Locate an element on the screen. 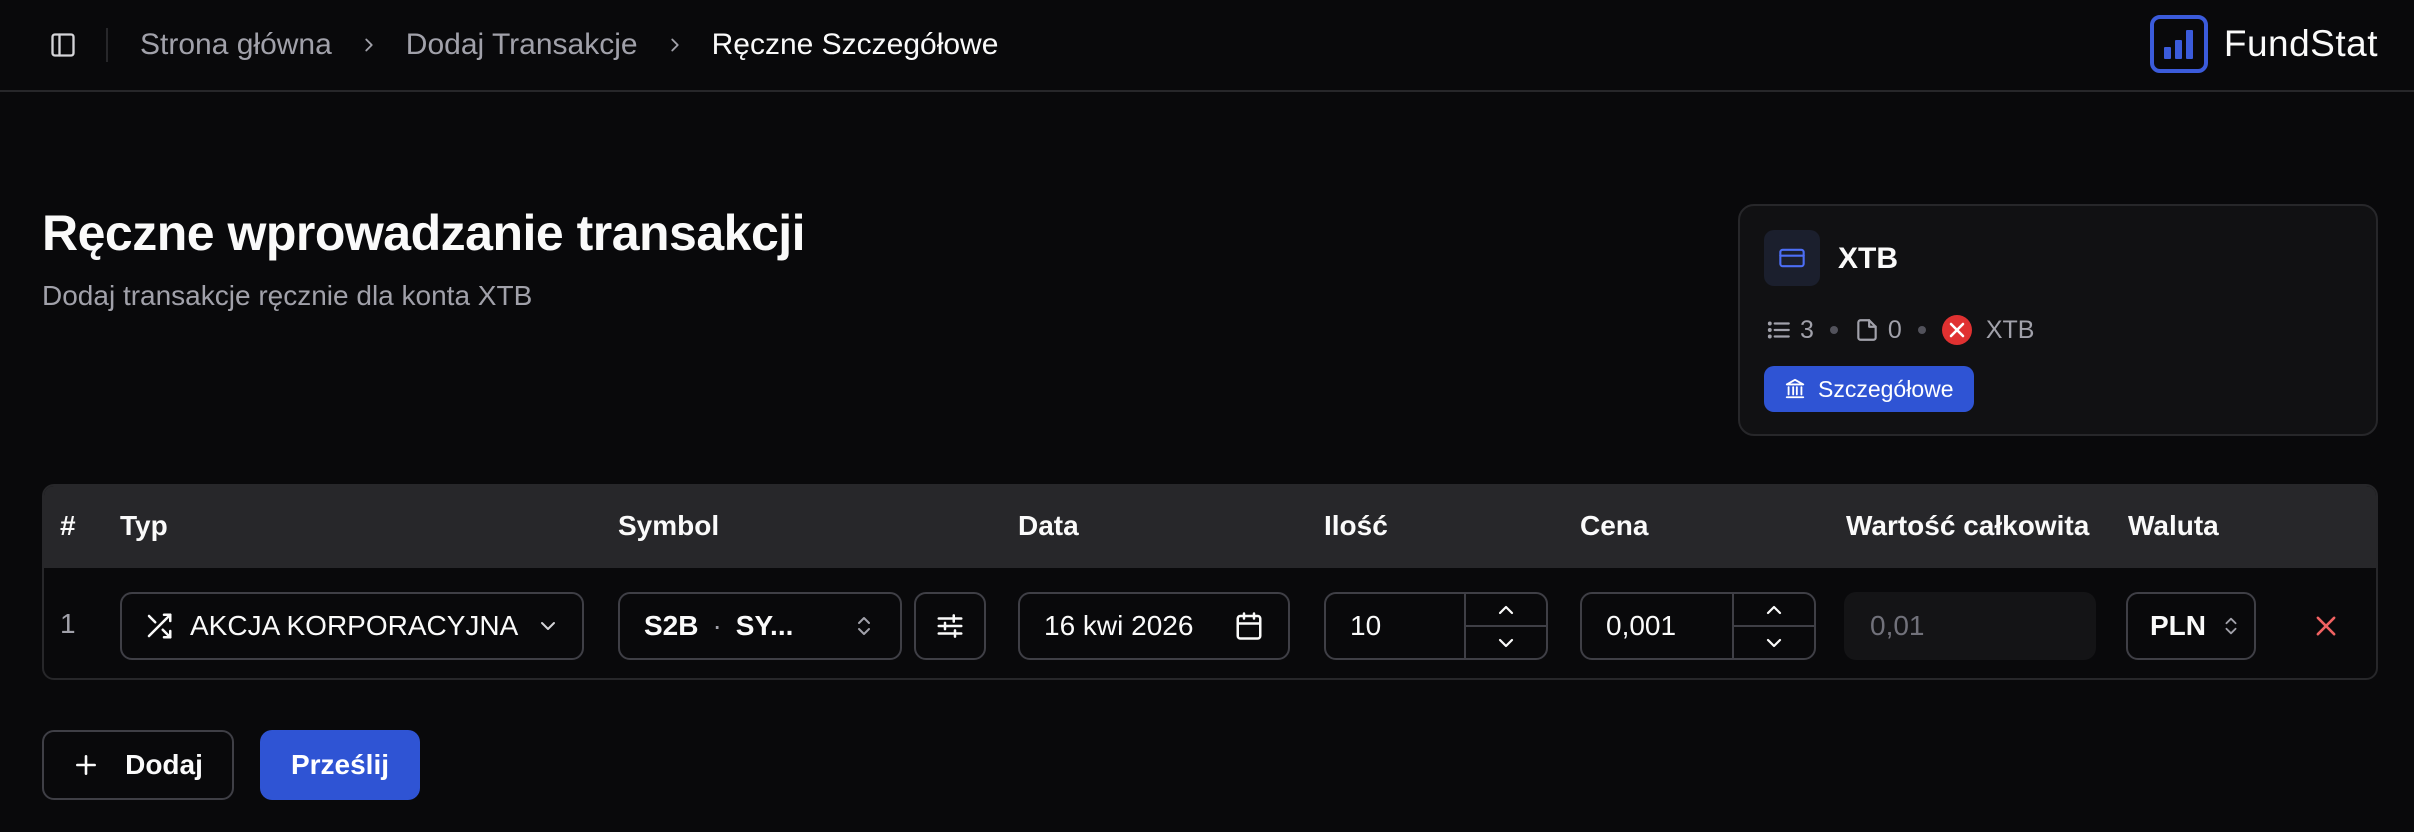 Image resolution: width=2414 pixels, height=832 pixels. brand: FundStat is located at coordinates (2263, 44).